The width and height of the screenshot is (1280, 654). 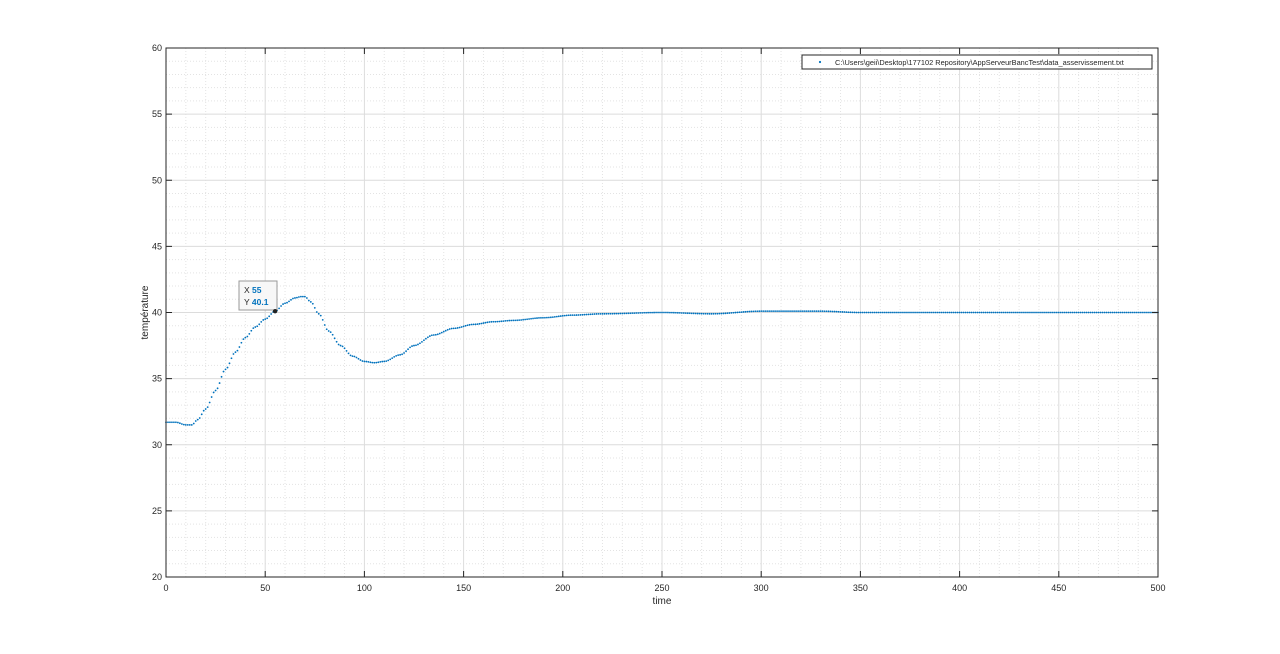 What do you see at coordinates (157, 180) in the screenshot?
I see `y-tick-label: 50` at bounding box center [157, 180].